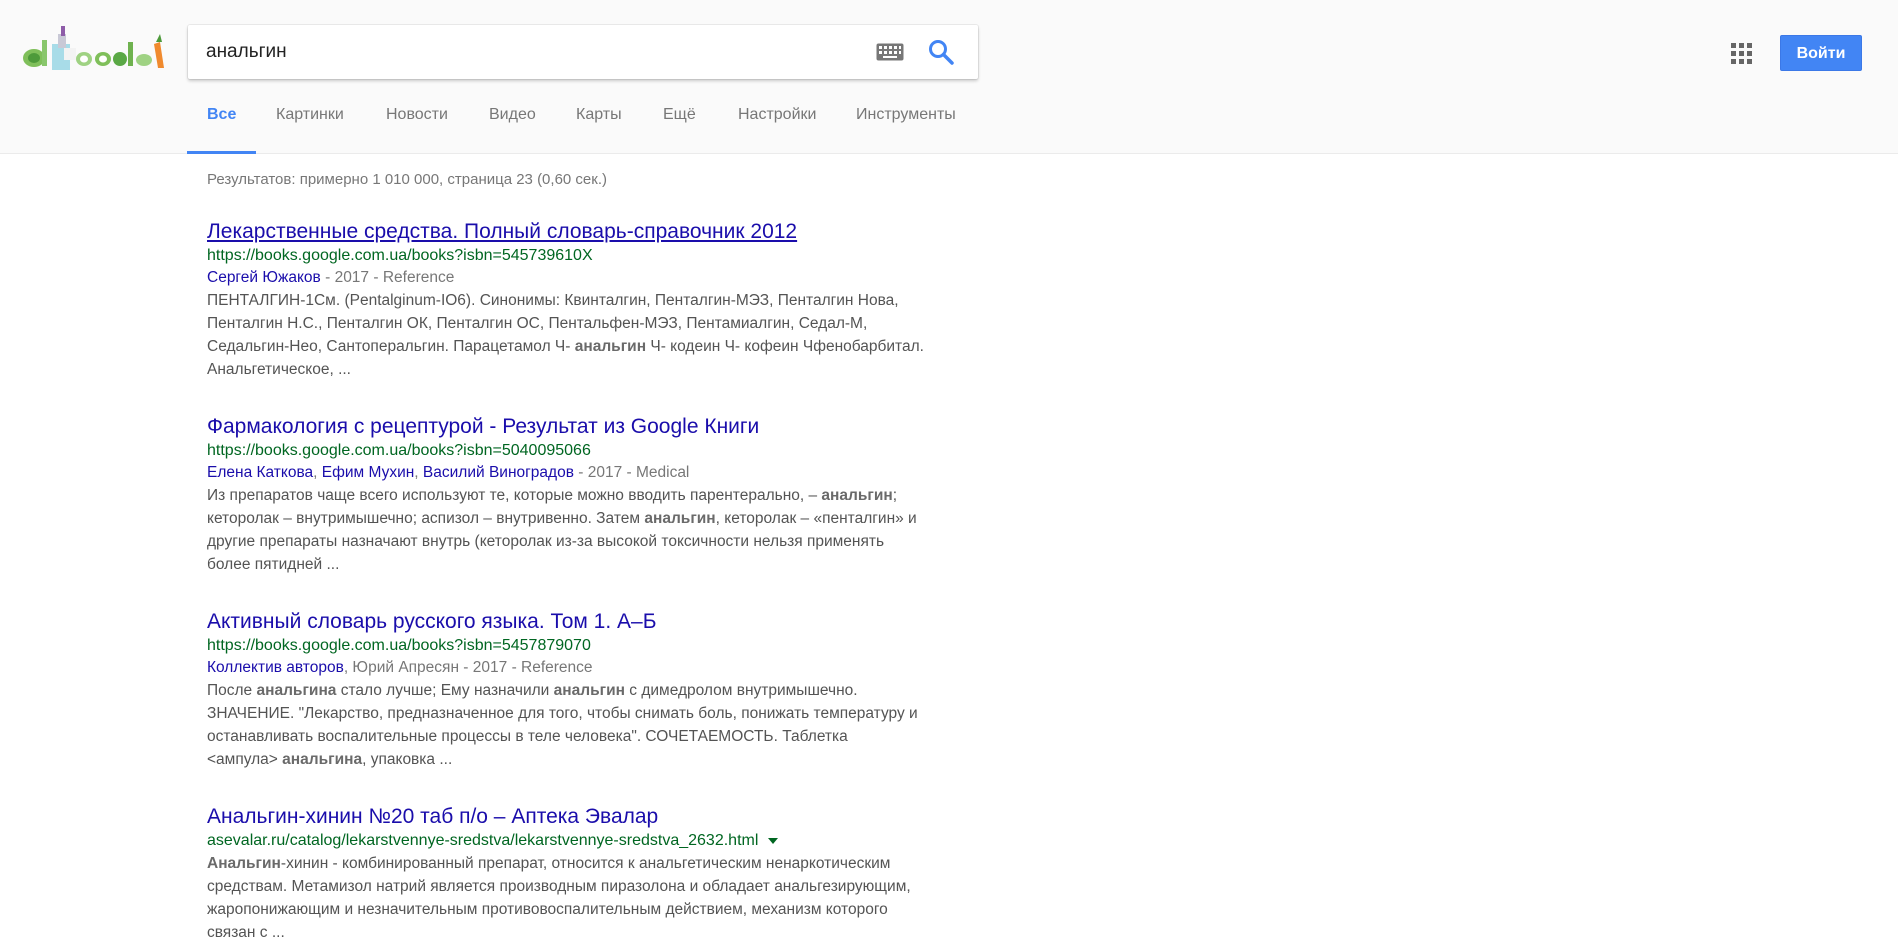 Image resolution: width=1898 pixels, height=944 pixels. Describe the element at coordinates (773, 840) in the screenshot. I see `caret-down-icon` at that location.